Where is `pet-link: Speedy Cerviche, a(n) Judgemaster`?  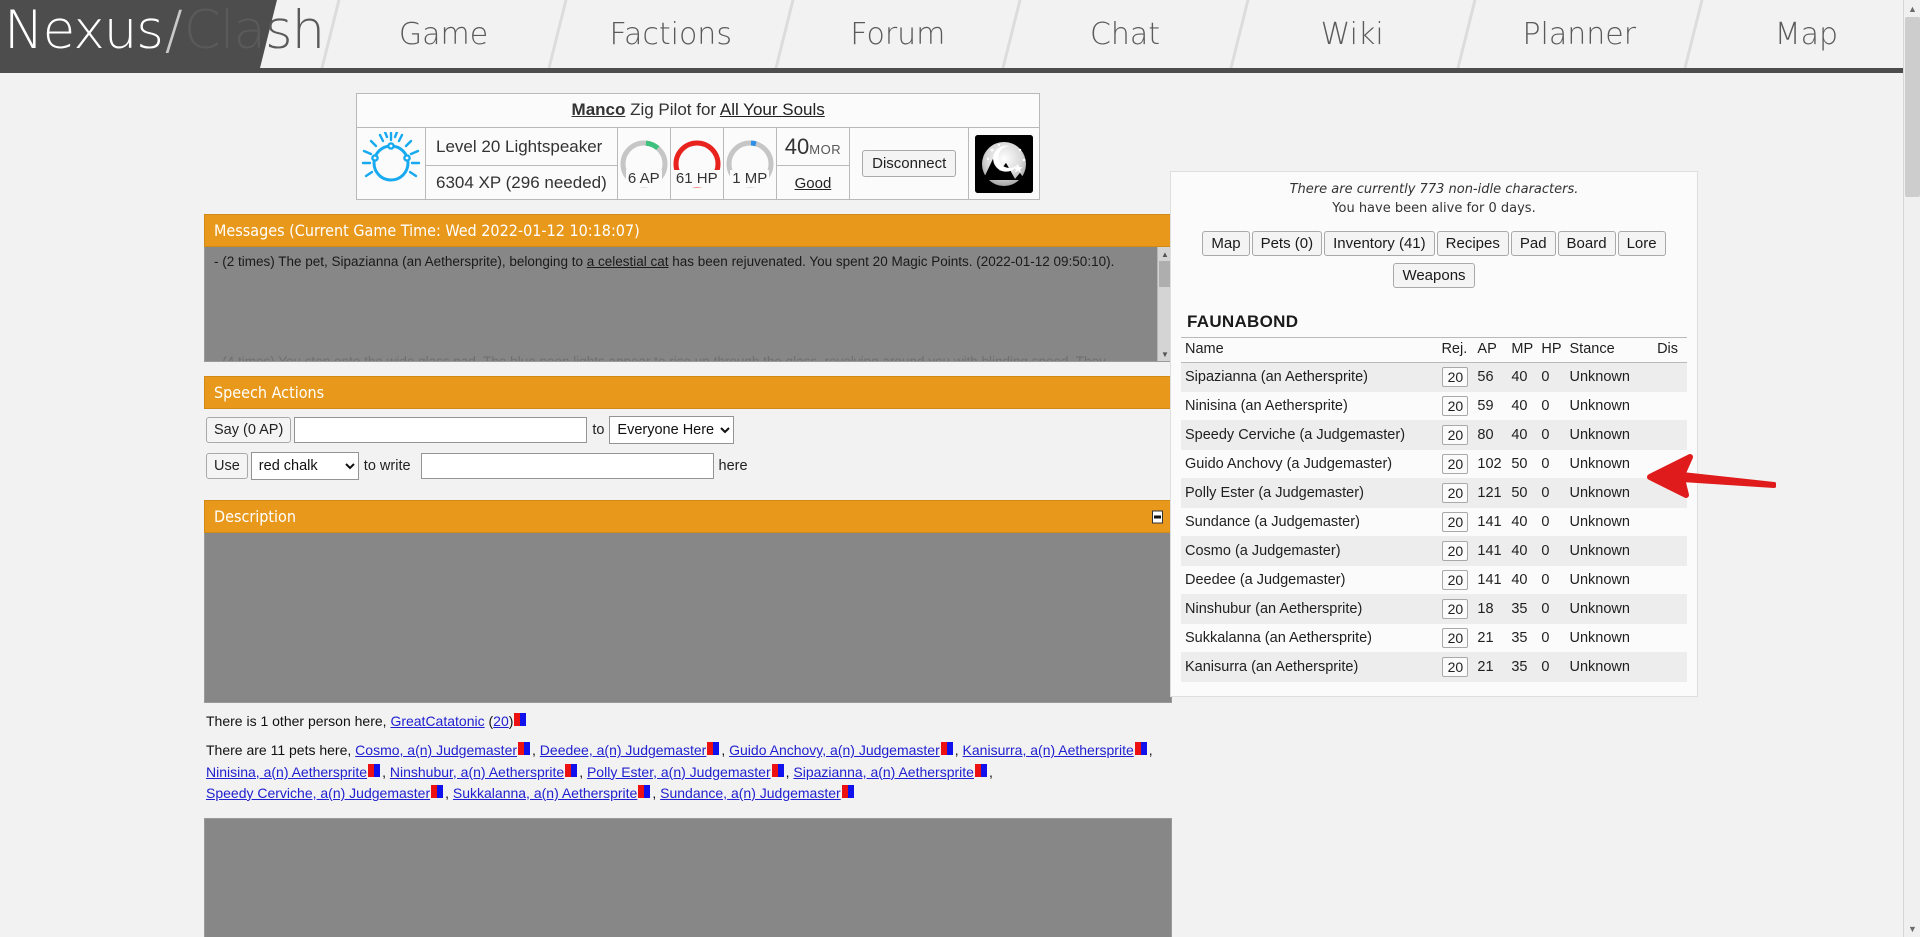
pet-link: Speedy Cerviche, a(n) Judgemaster is located at coordinates (318, 793).